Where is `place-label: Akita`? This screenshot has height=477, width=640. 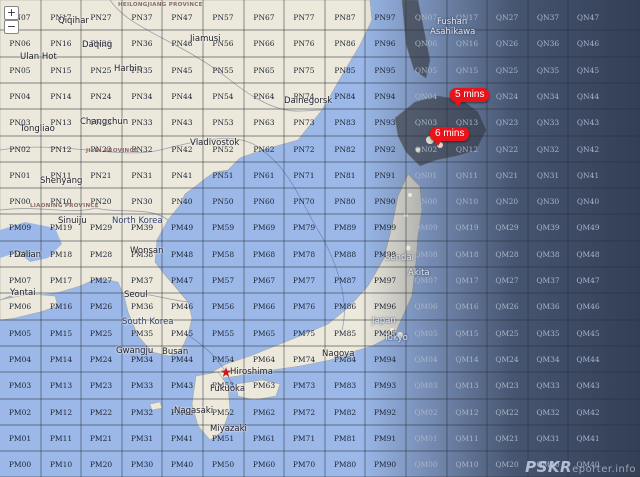
place-label: Akita is located at coordinates (419, 273).